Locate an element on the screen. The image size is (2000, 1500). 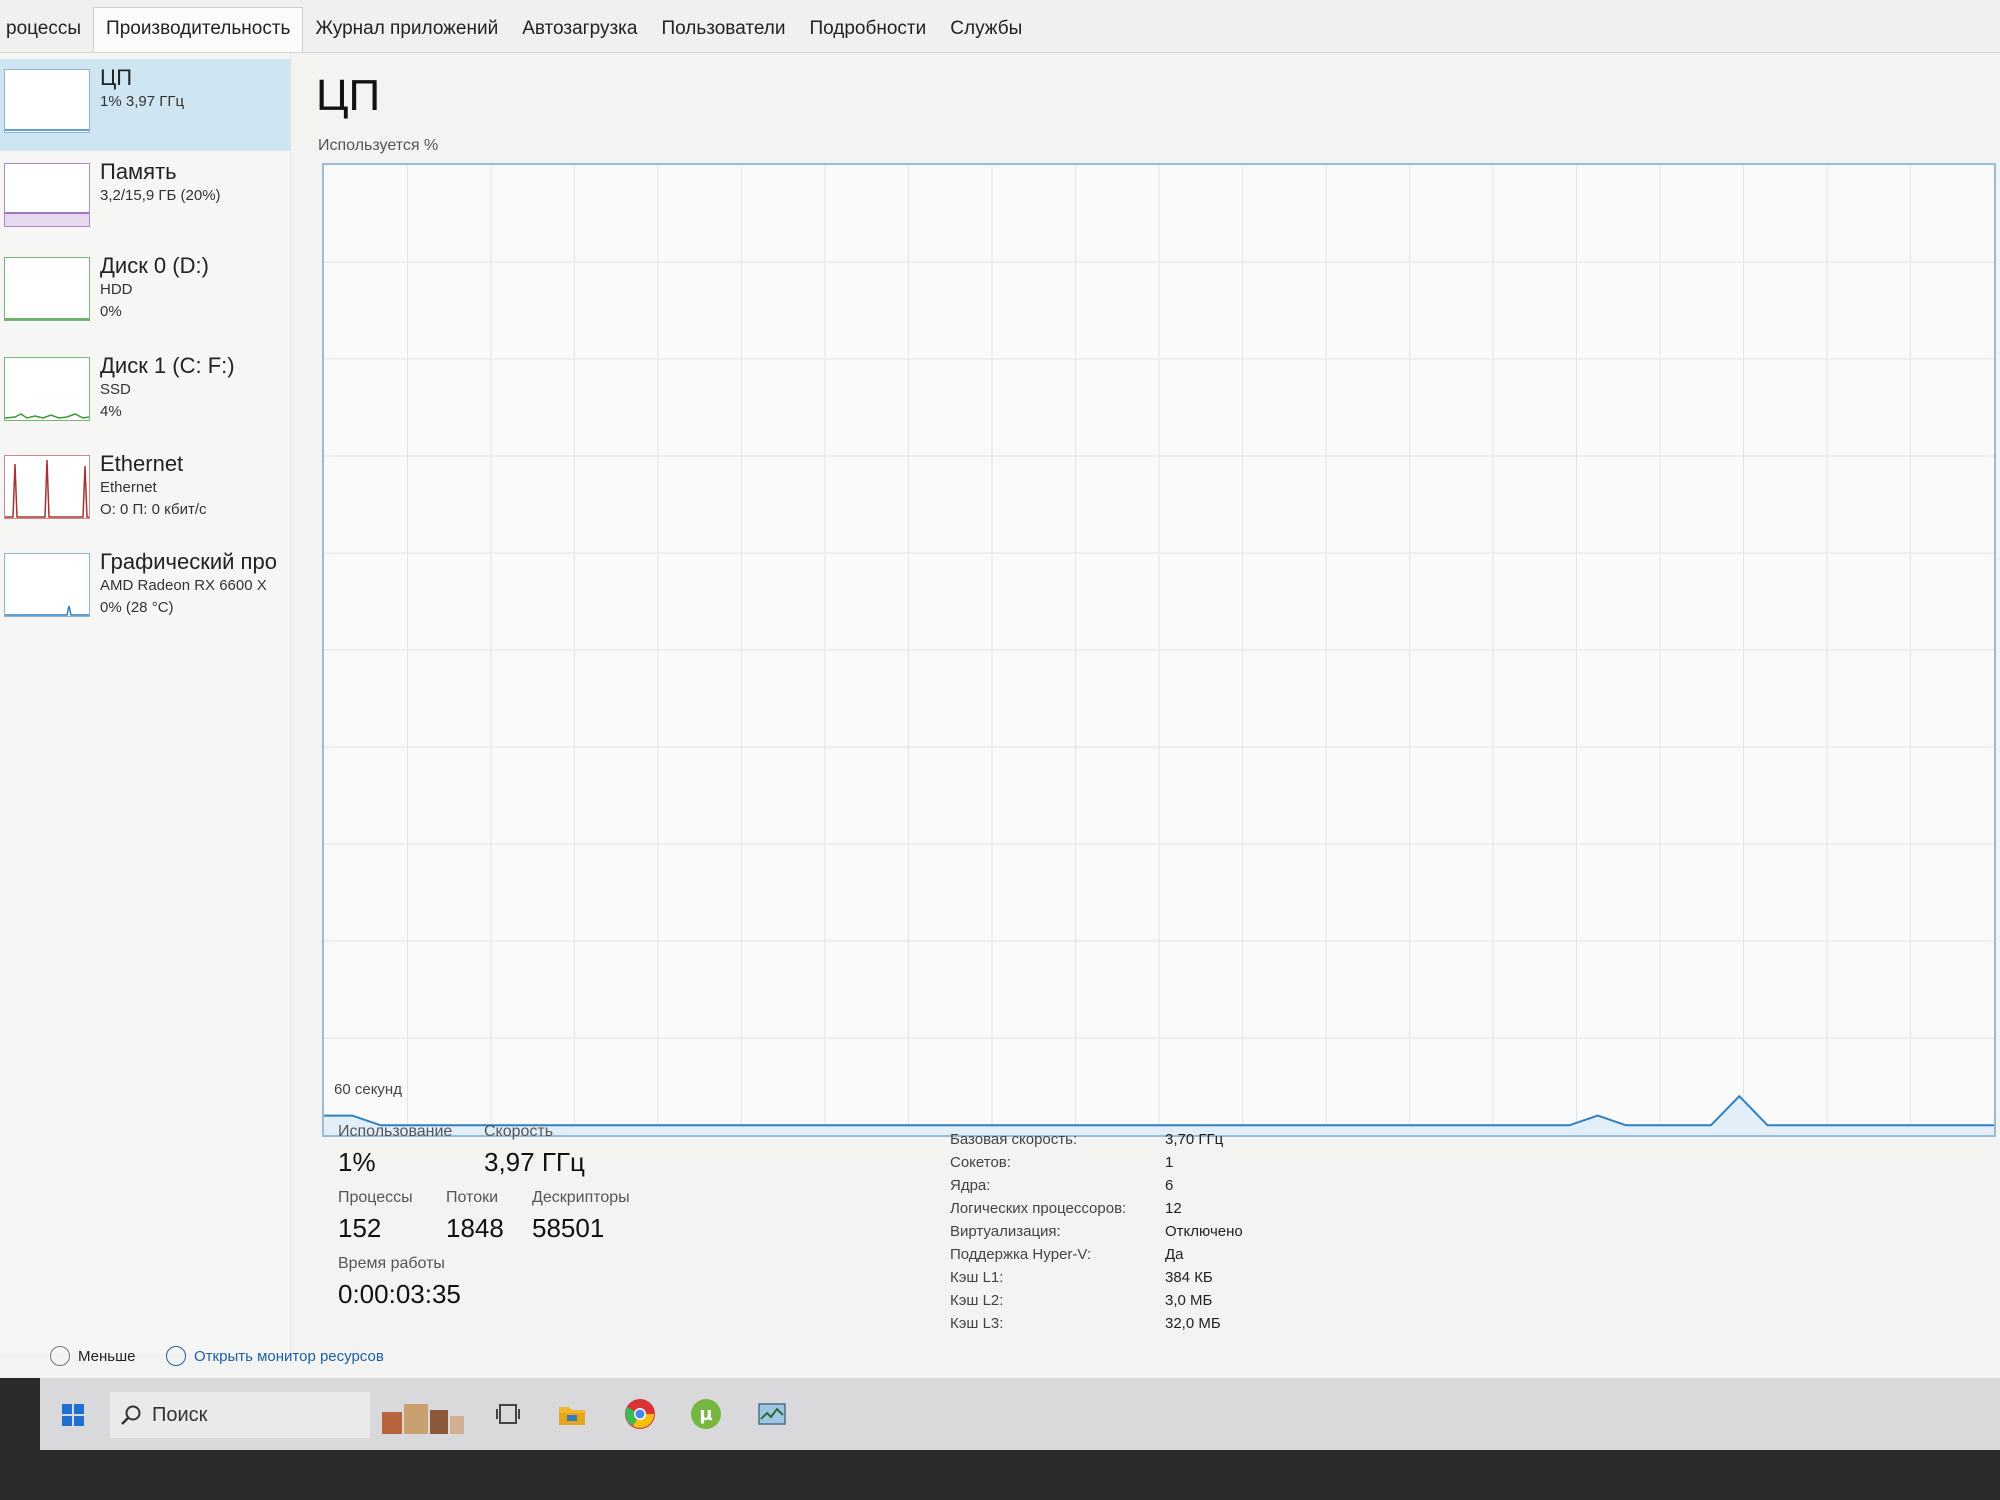
spec-value: 3,0 МБ is located at coordinates (1189, 1300).